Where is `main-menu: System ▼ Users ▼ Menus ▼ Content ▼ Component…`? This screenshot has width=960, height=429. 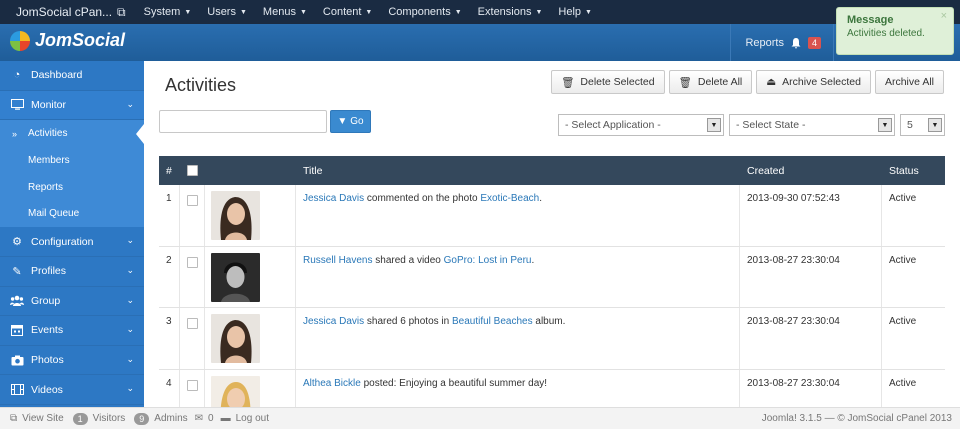
main-menu: System ▼ Users ▼ Menus ▼ Content ▼ Component… is located at coordinates (368, 12).